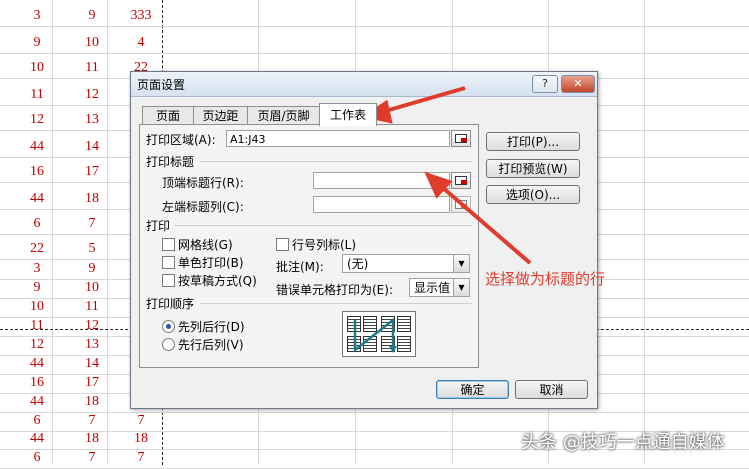 This screenshot has height=469, width=749. I want to click on arrow-to-sheet-tab, so click(423, 100).